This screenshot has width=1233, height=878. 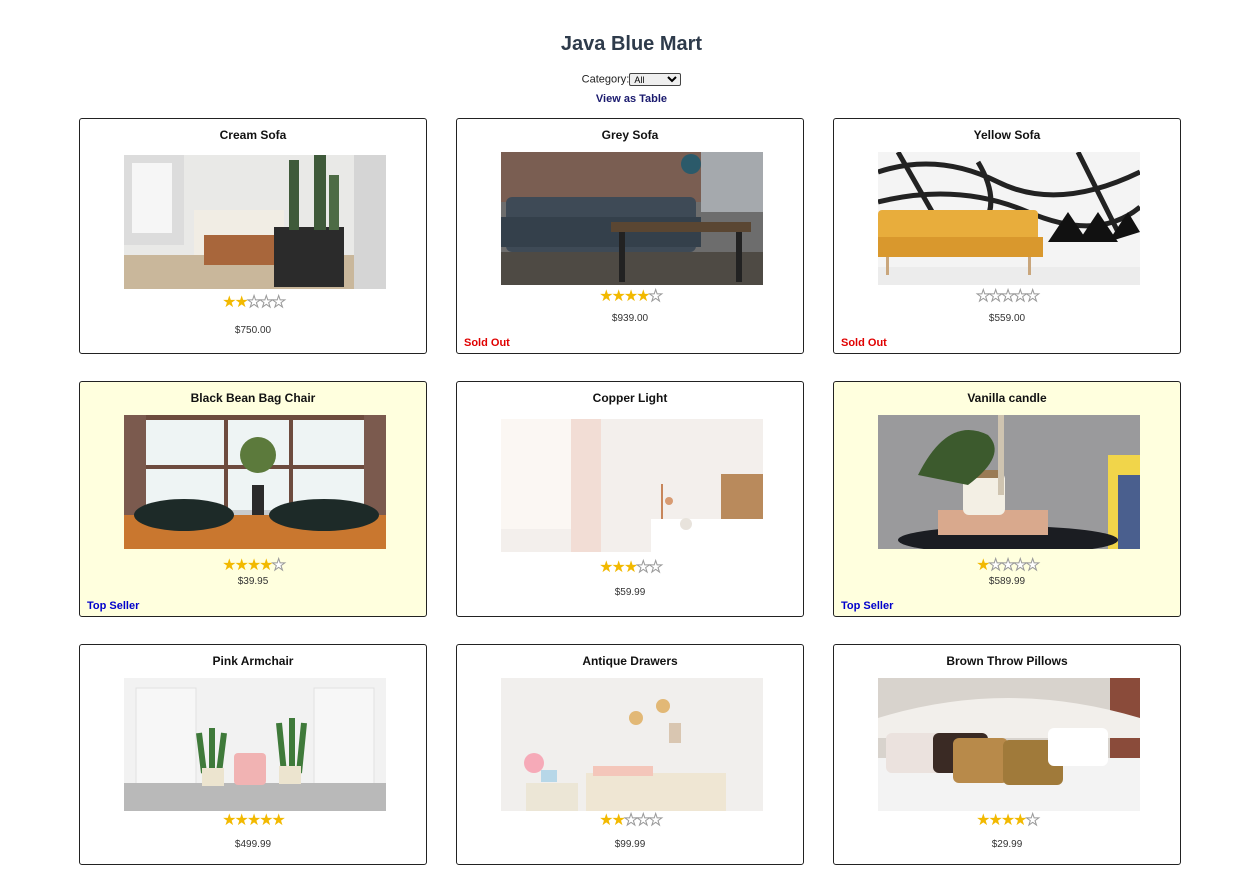 I want to click on product-price: $559.00, so click(x=1007, y=318).